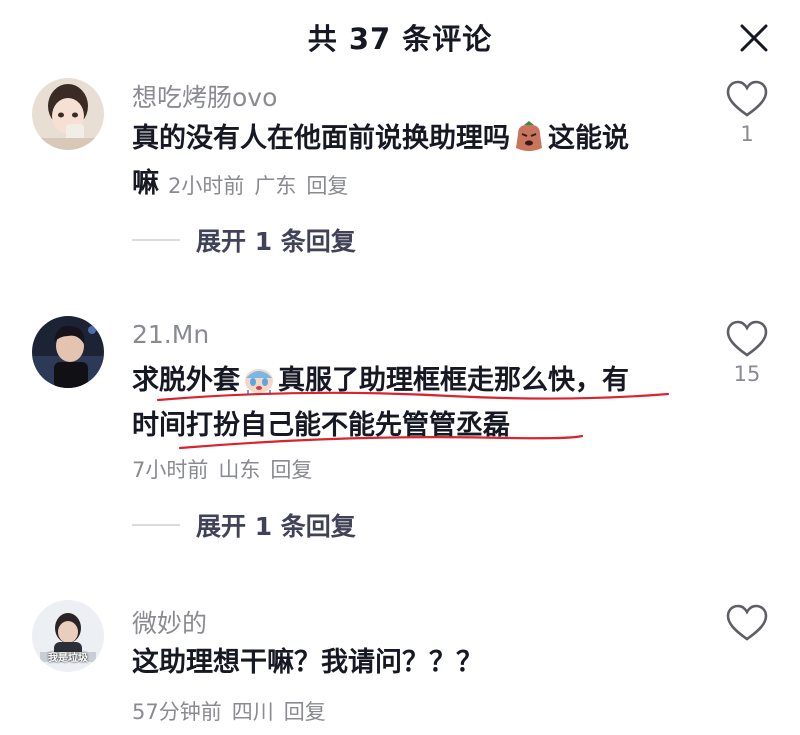  Describe the element at coordinates (239, 470) in the screenshot. I see `location: 山东` at that location.